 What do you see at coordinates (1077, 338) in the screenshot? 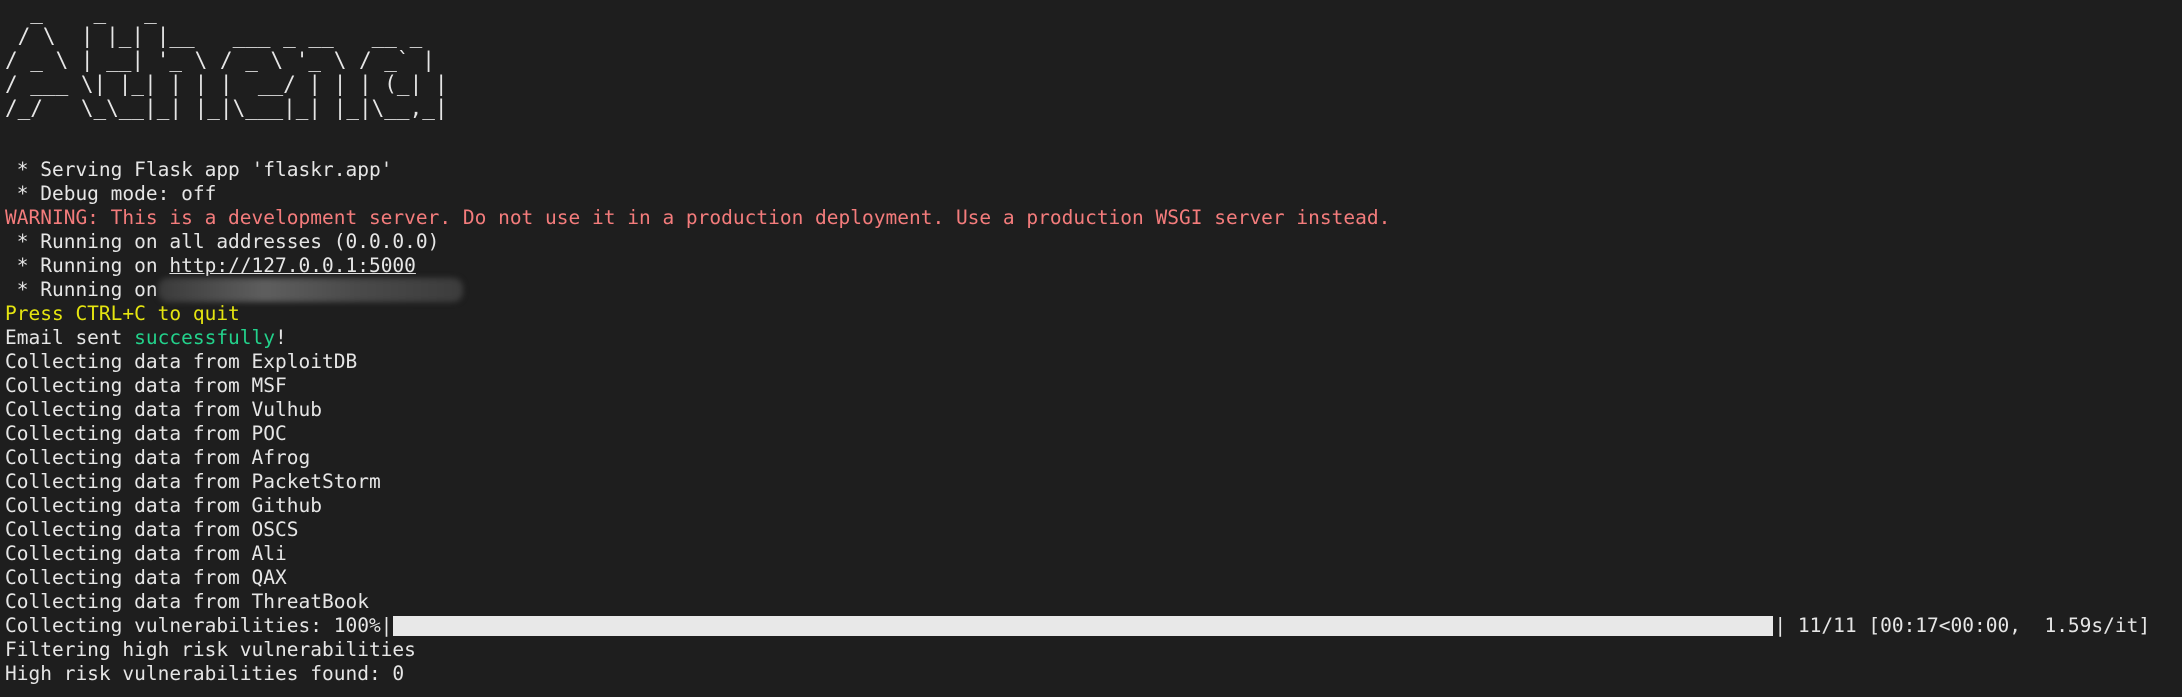
I see `log-line-email: Email sent successfully!` at bounding box center [1077, 338].